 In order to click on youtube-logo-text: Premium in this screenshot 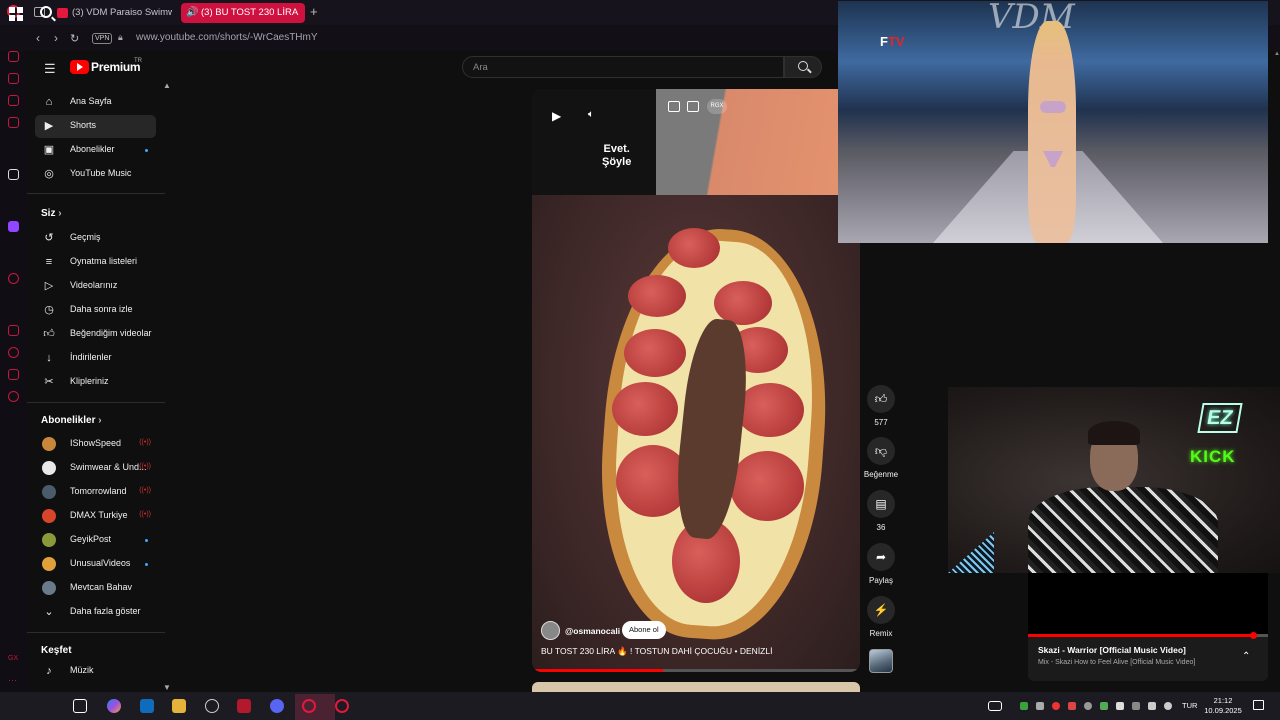, I will do `click(116, 67)`.